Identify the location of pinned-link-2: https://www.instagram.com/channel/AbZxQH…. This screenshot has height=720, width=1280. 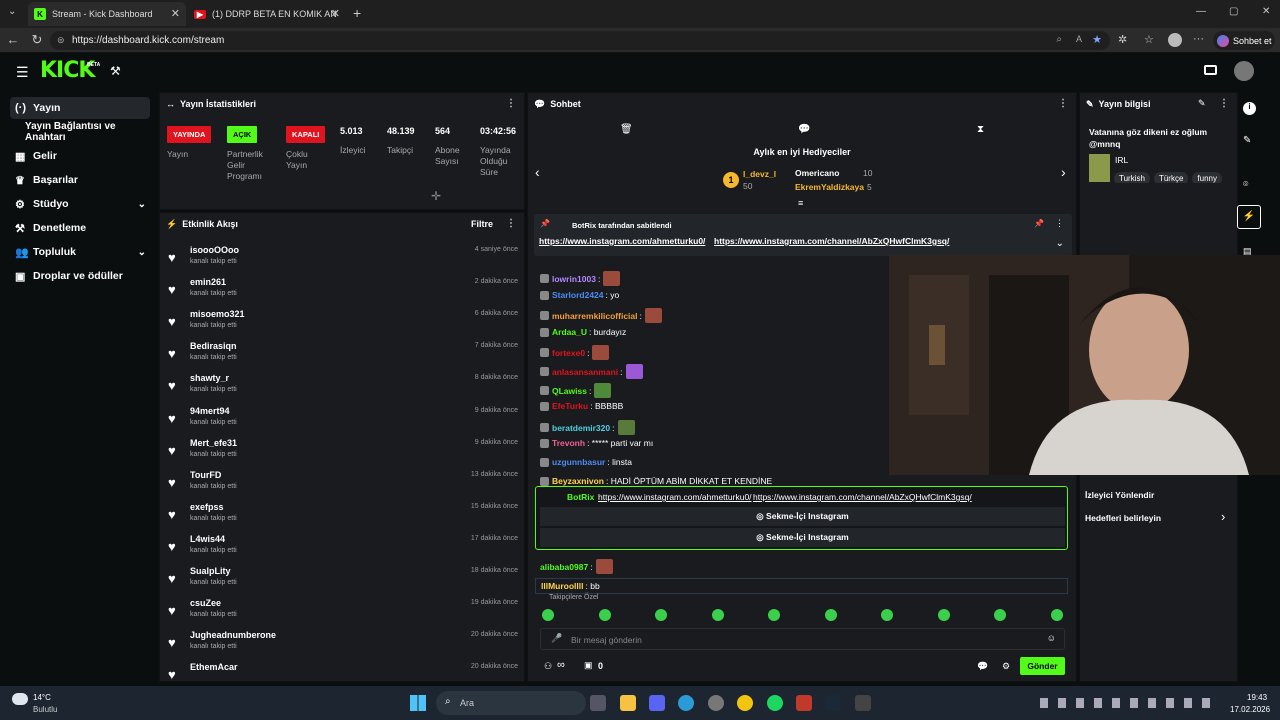
(831, 241).